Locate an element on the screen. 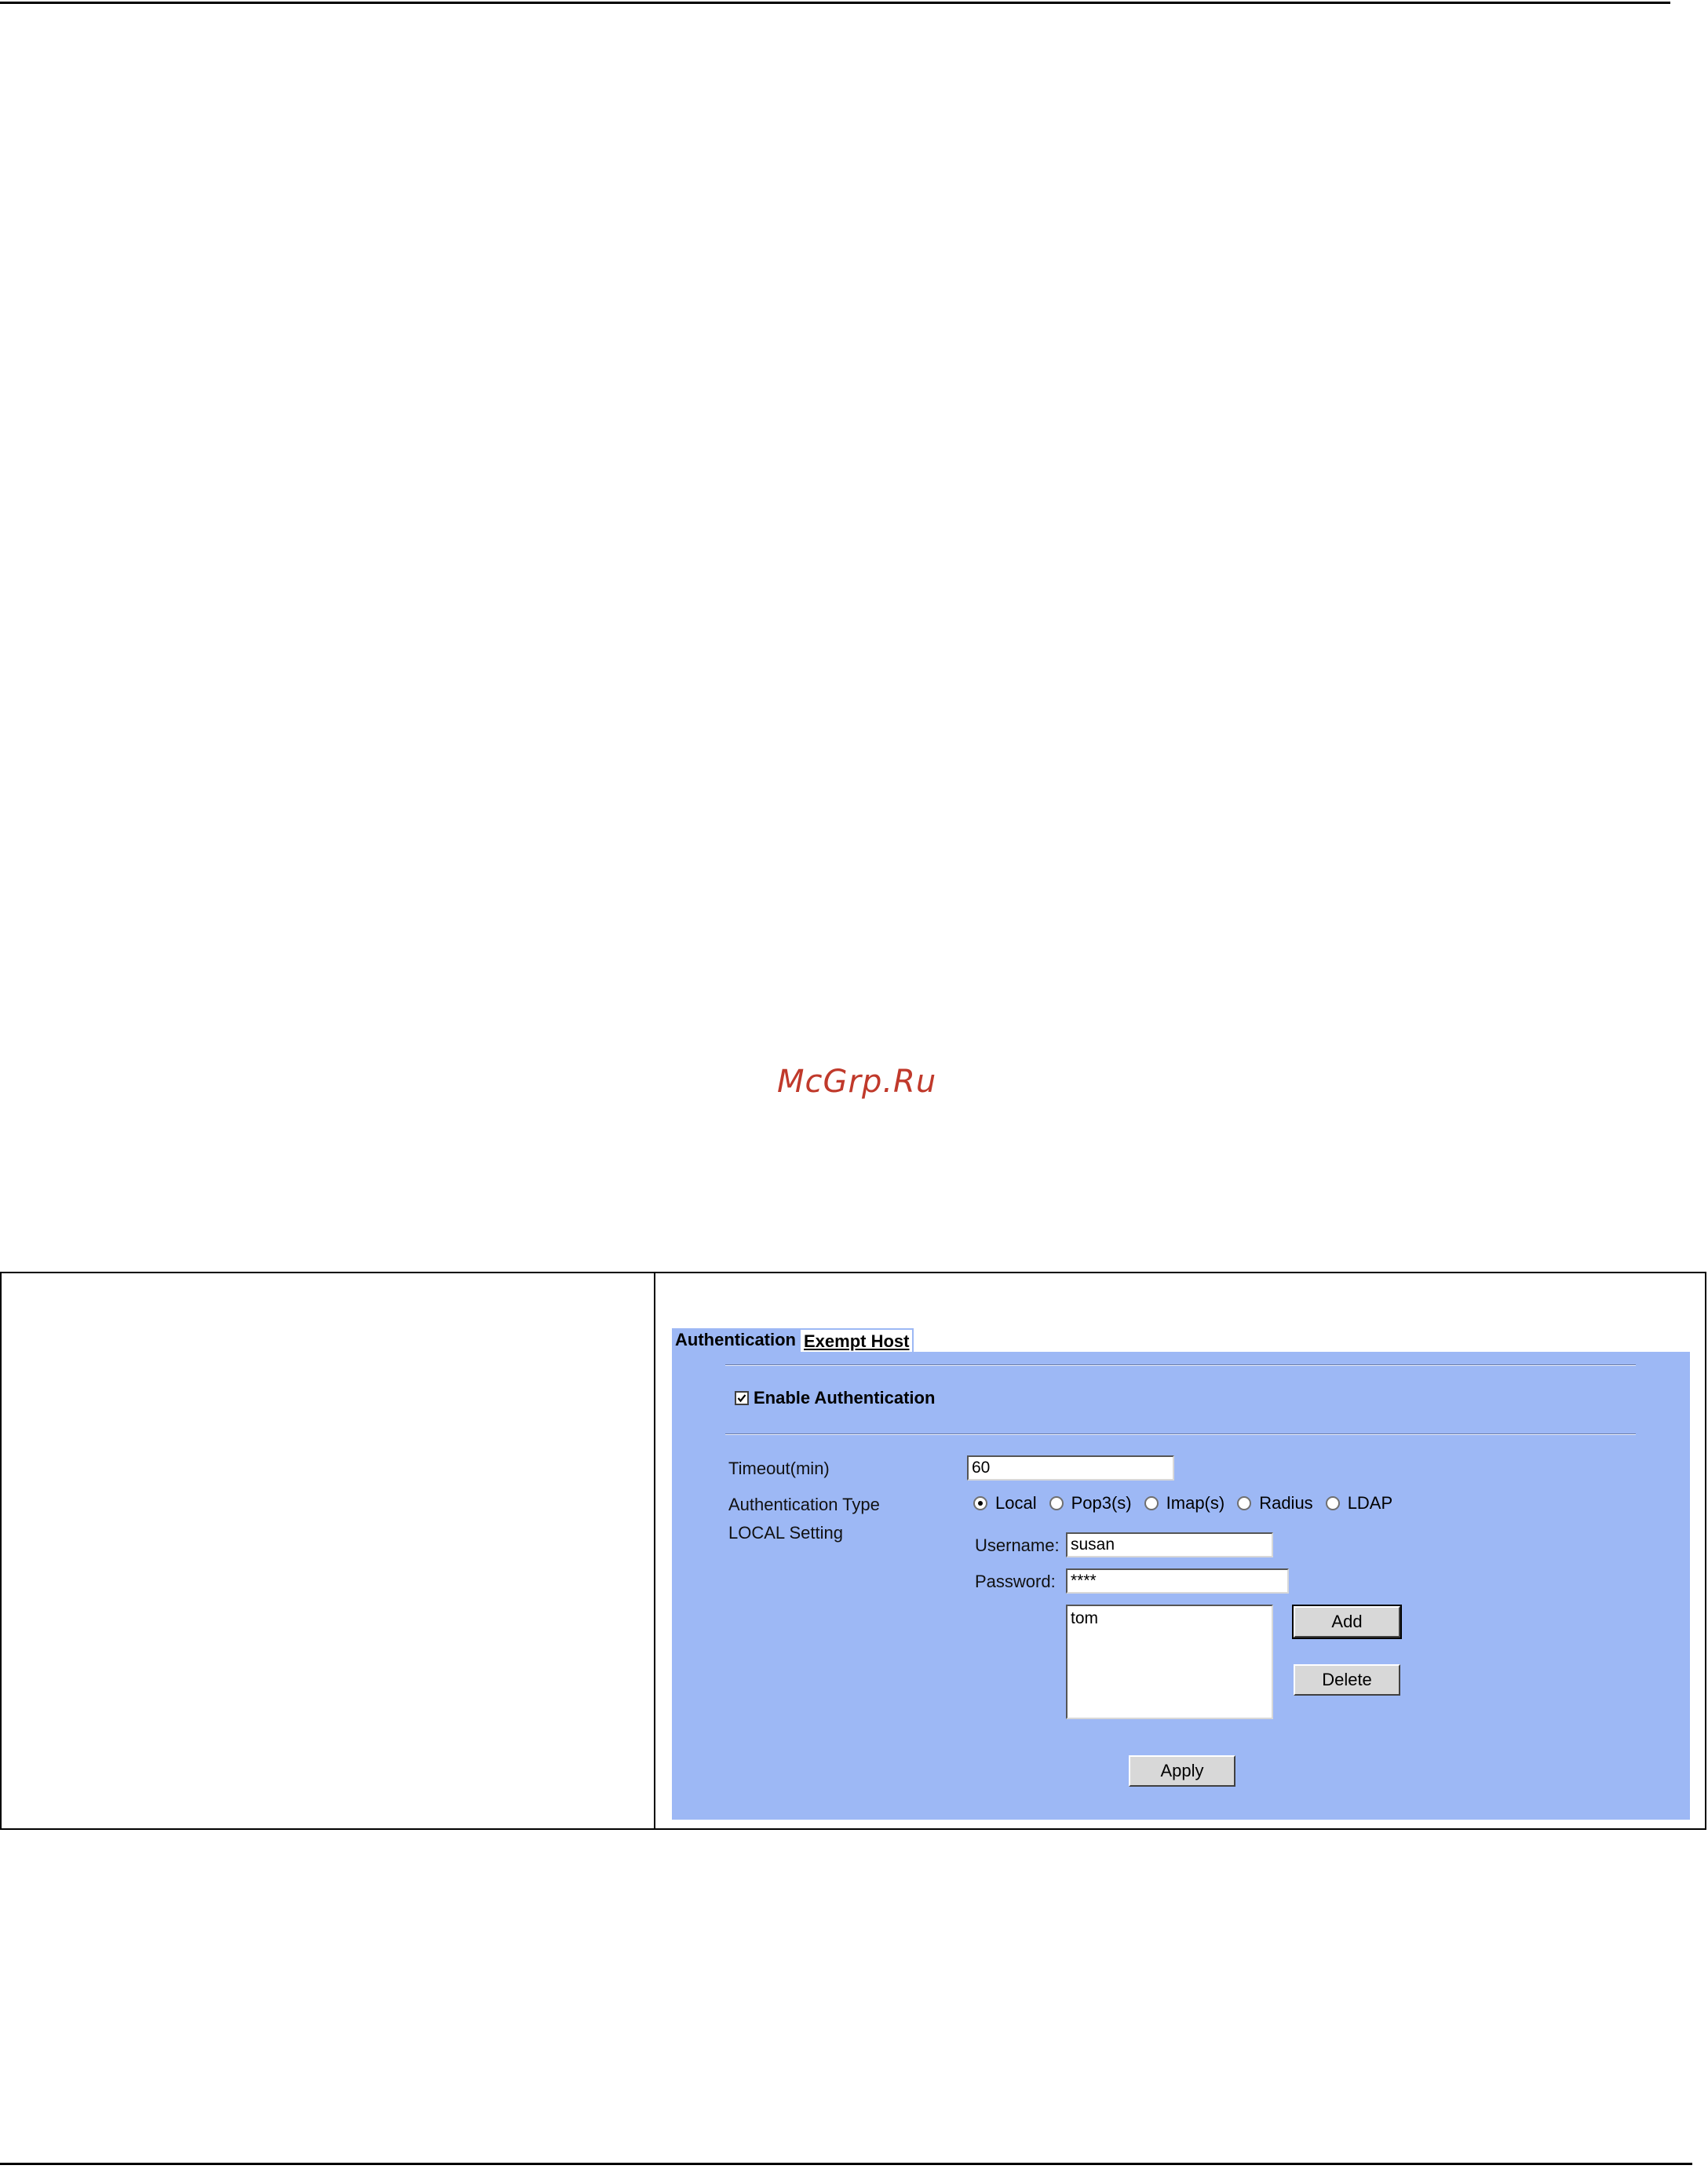 The height and width of the screenshot is (2169, 1708). checkmark-icon is located at coordinates (741, 1398).